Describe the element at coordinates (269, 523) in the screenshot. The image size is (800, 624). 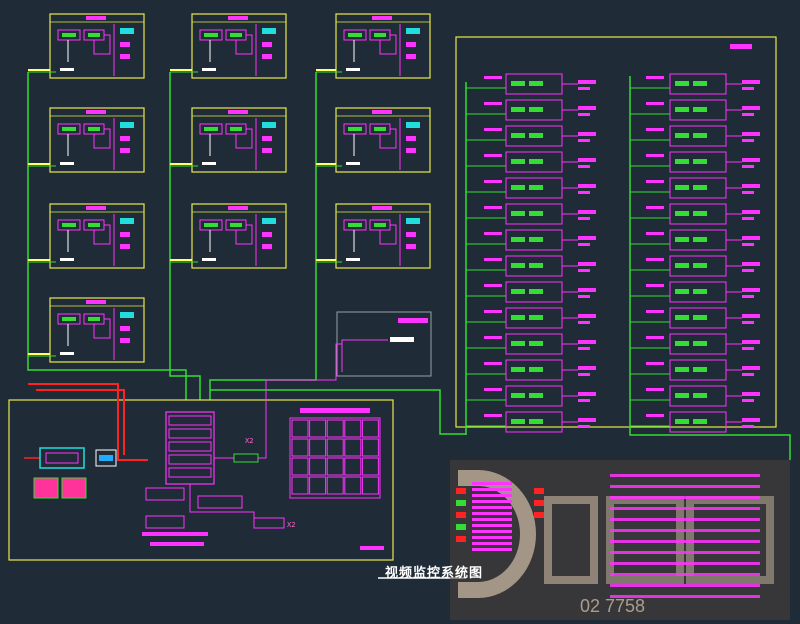
I see `client-pc` at that location.